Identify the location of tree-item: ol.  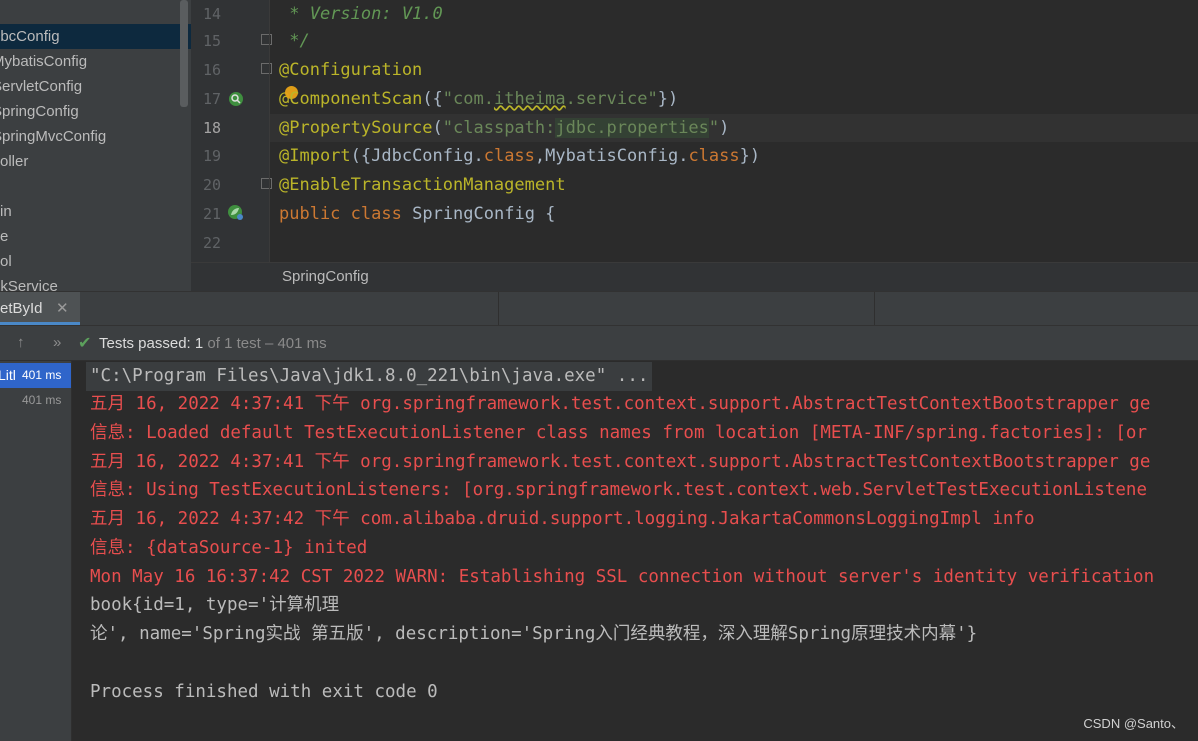
(95, 261).